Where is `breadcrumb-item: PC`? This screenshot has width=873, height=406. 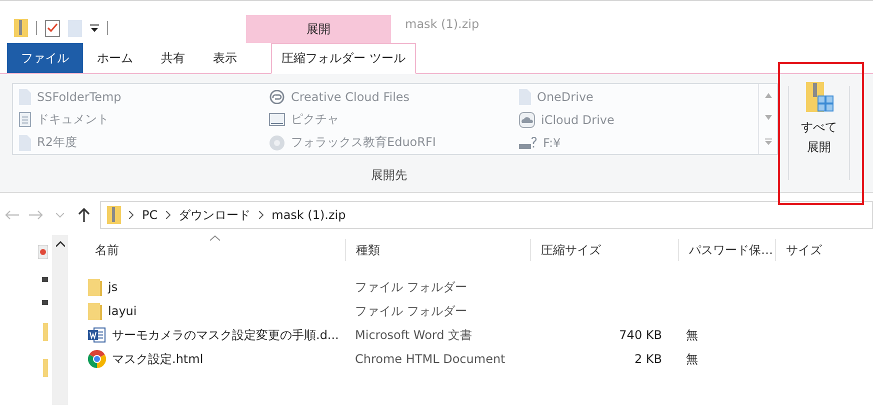
breadcrumb-item: PC is located at coordinates (150, 215).